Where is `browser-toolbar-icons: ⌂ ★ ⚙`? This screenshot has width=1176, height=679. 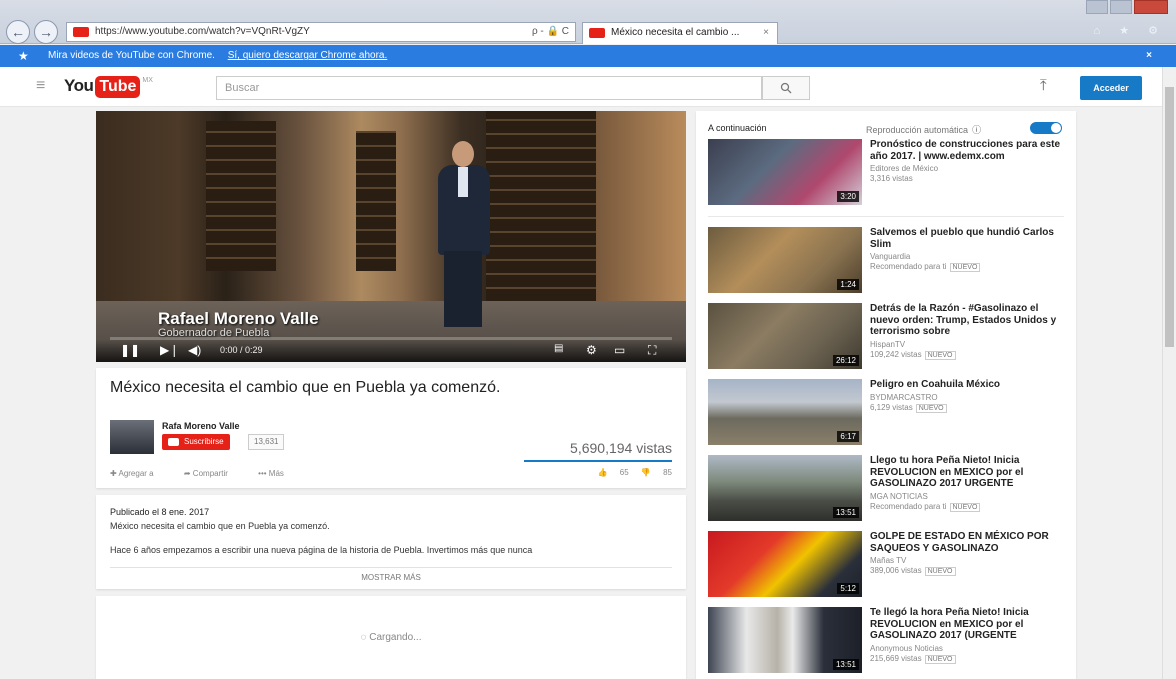 browser-toolbar-icons: ⌂ ★ ⚙ is located at coordinates (1130, 30).